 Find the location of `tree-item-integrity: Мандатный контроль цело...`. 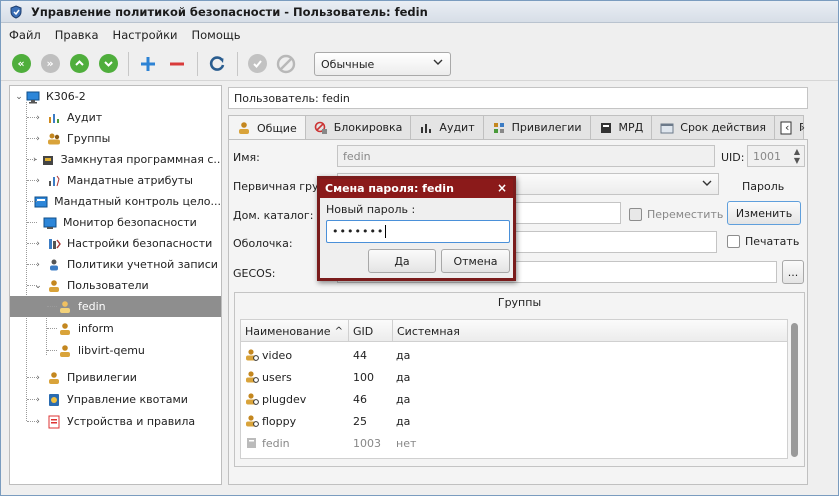

tree-item-integrity: Мандатный контроль цело... is located at coordinates (115, 201).